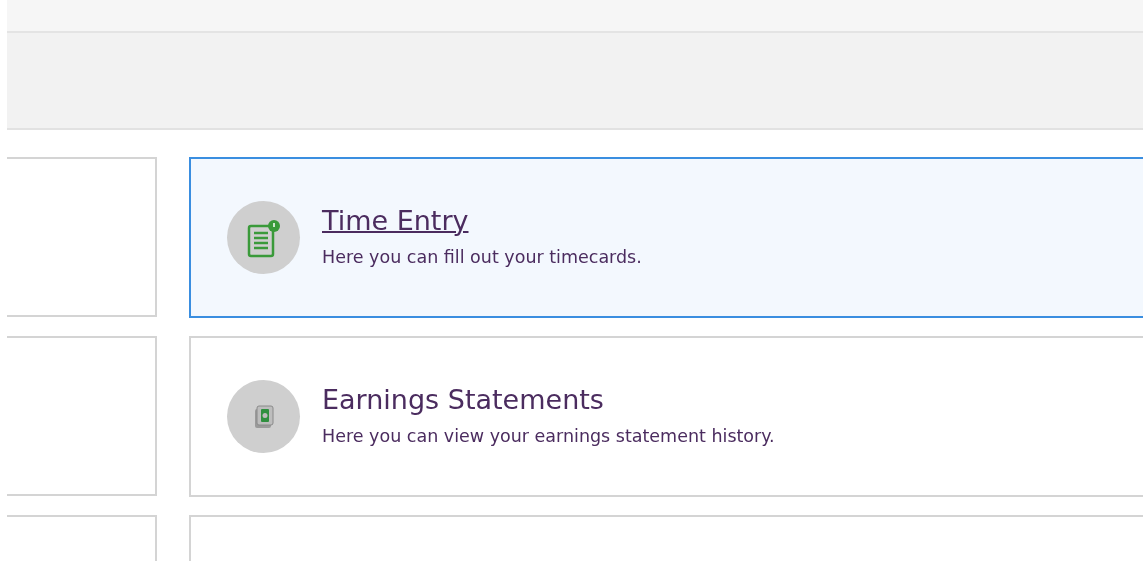 The image size is (1143, 561). What do you see at coordinates (463, 400) in the screenshot?
I see `tile-title-link: Earnings Statements` at bounding box center [463, 400].